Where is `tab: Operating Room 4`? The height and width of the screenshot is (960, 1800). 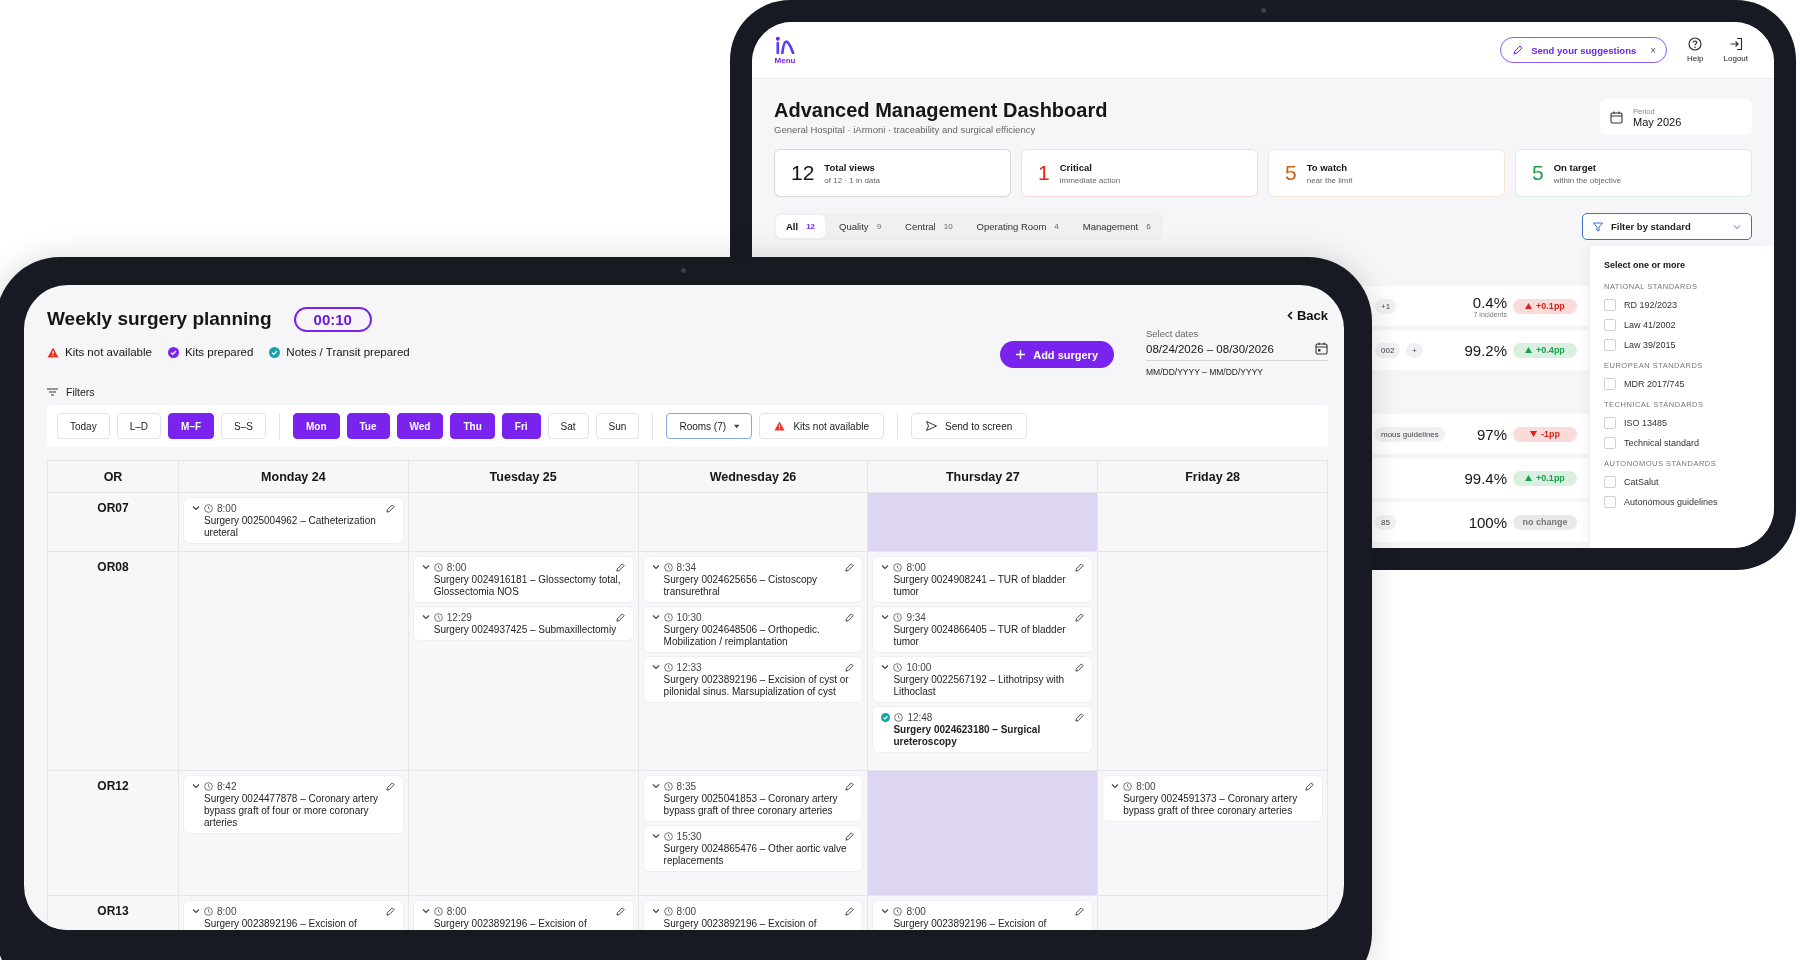 tab: Operating Room 4 is located at coordinates (1017, 226).